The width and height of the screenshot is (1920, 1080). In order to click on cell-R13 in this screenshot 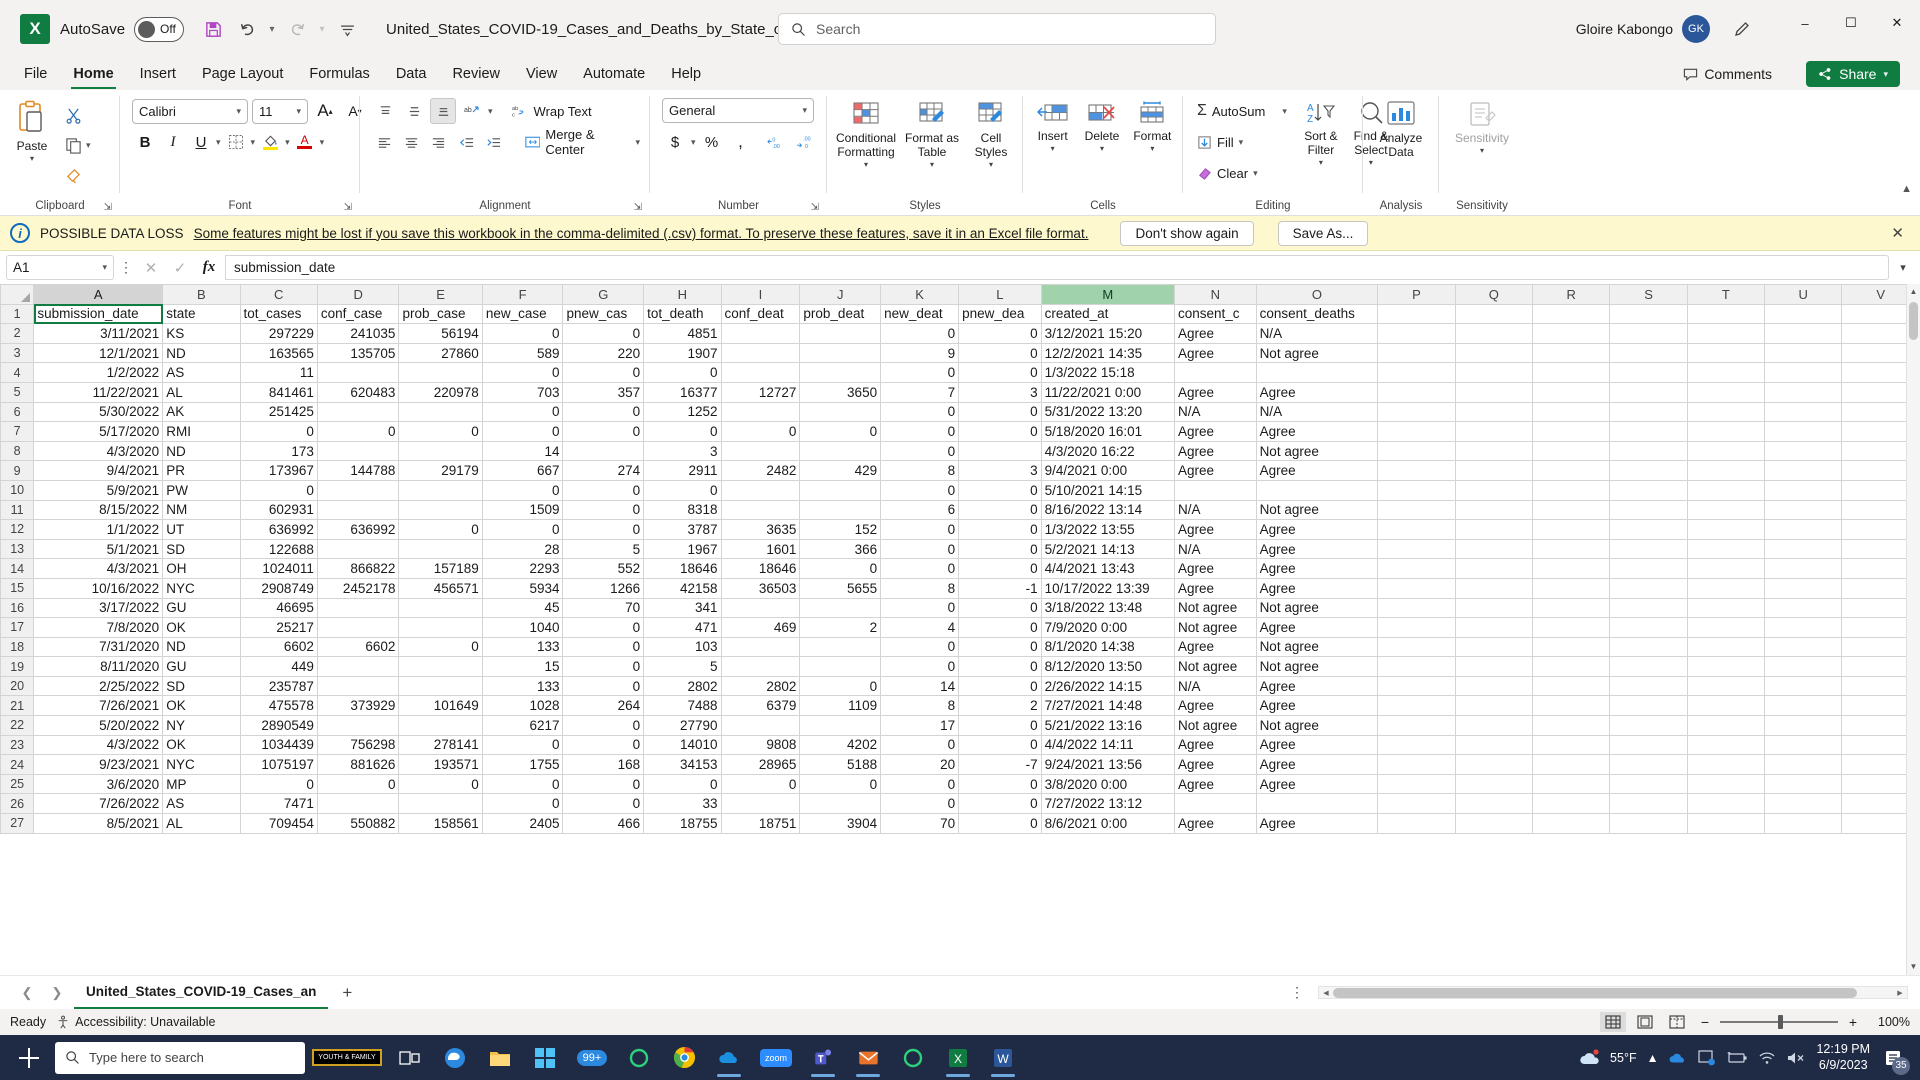, I will do `click(1571, 549)`.